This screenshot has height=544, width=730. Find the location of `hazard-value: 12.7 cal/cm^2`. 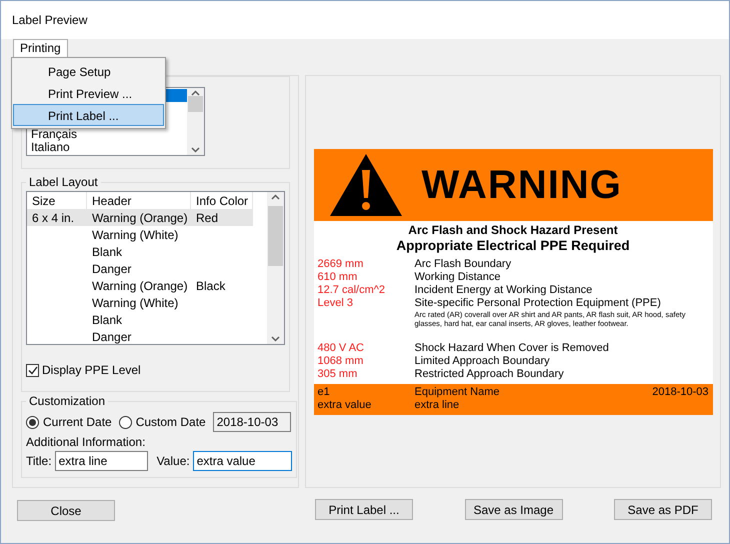

hazard-value: 12.7 cal/cm^2 is located at coordinates (352, 291).